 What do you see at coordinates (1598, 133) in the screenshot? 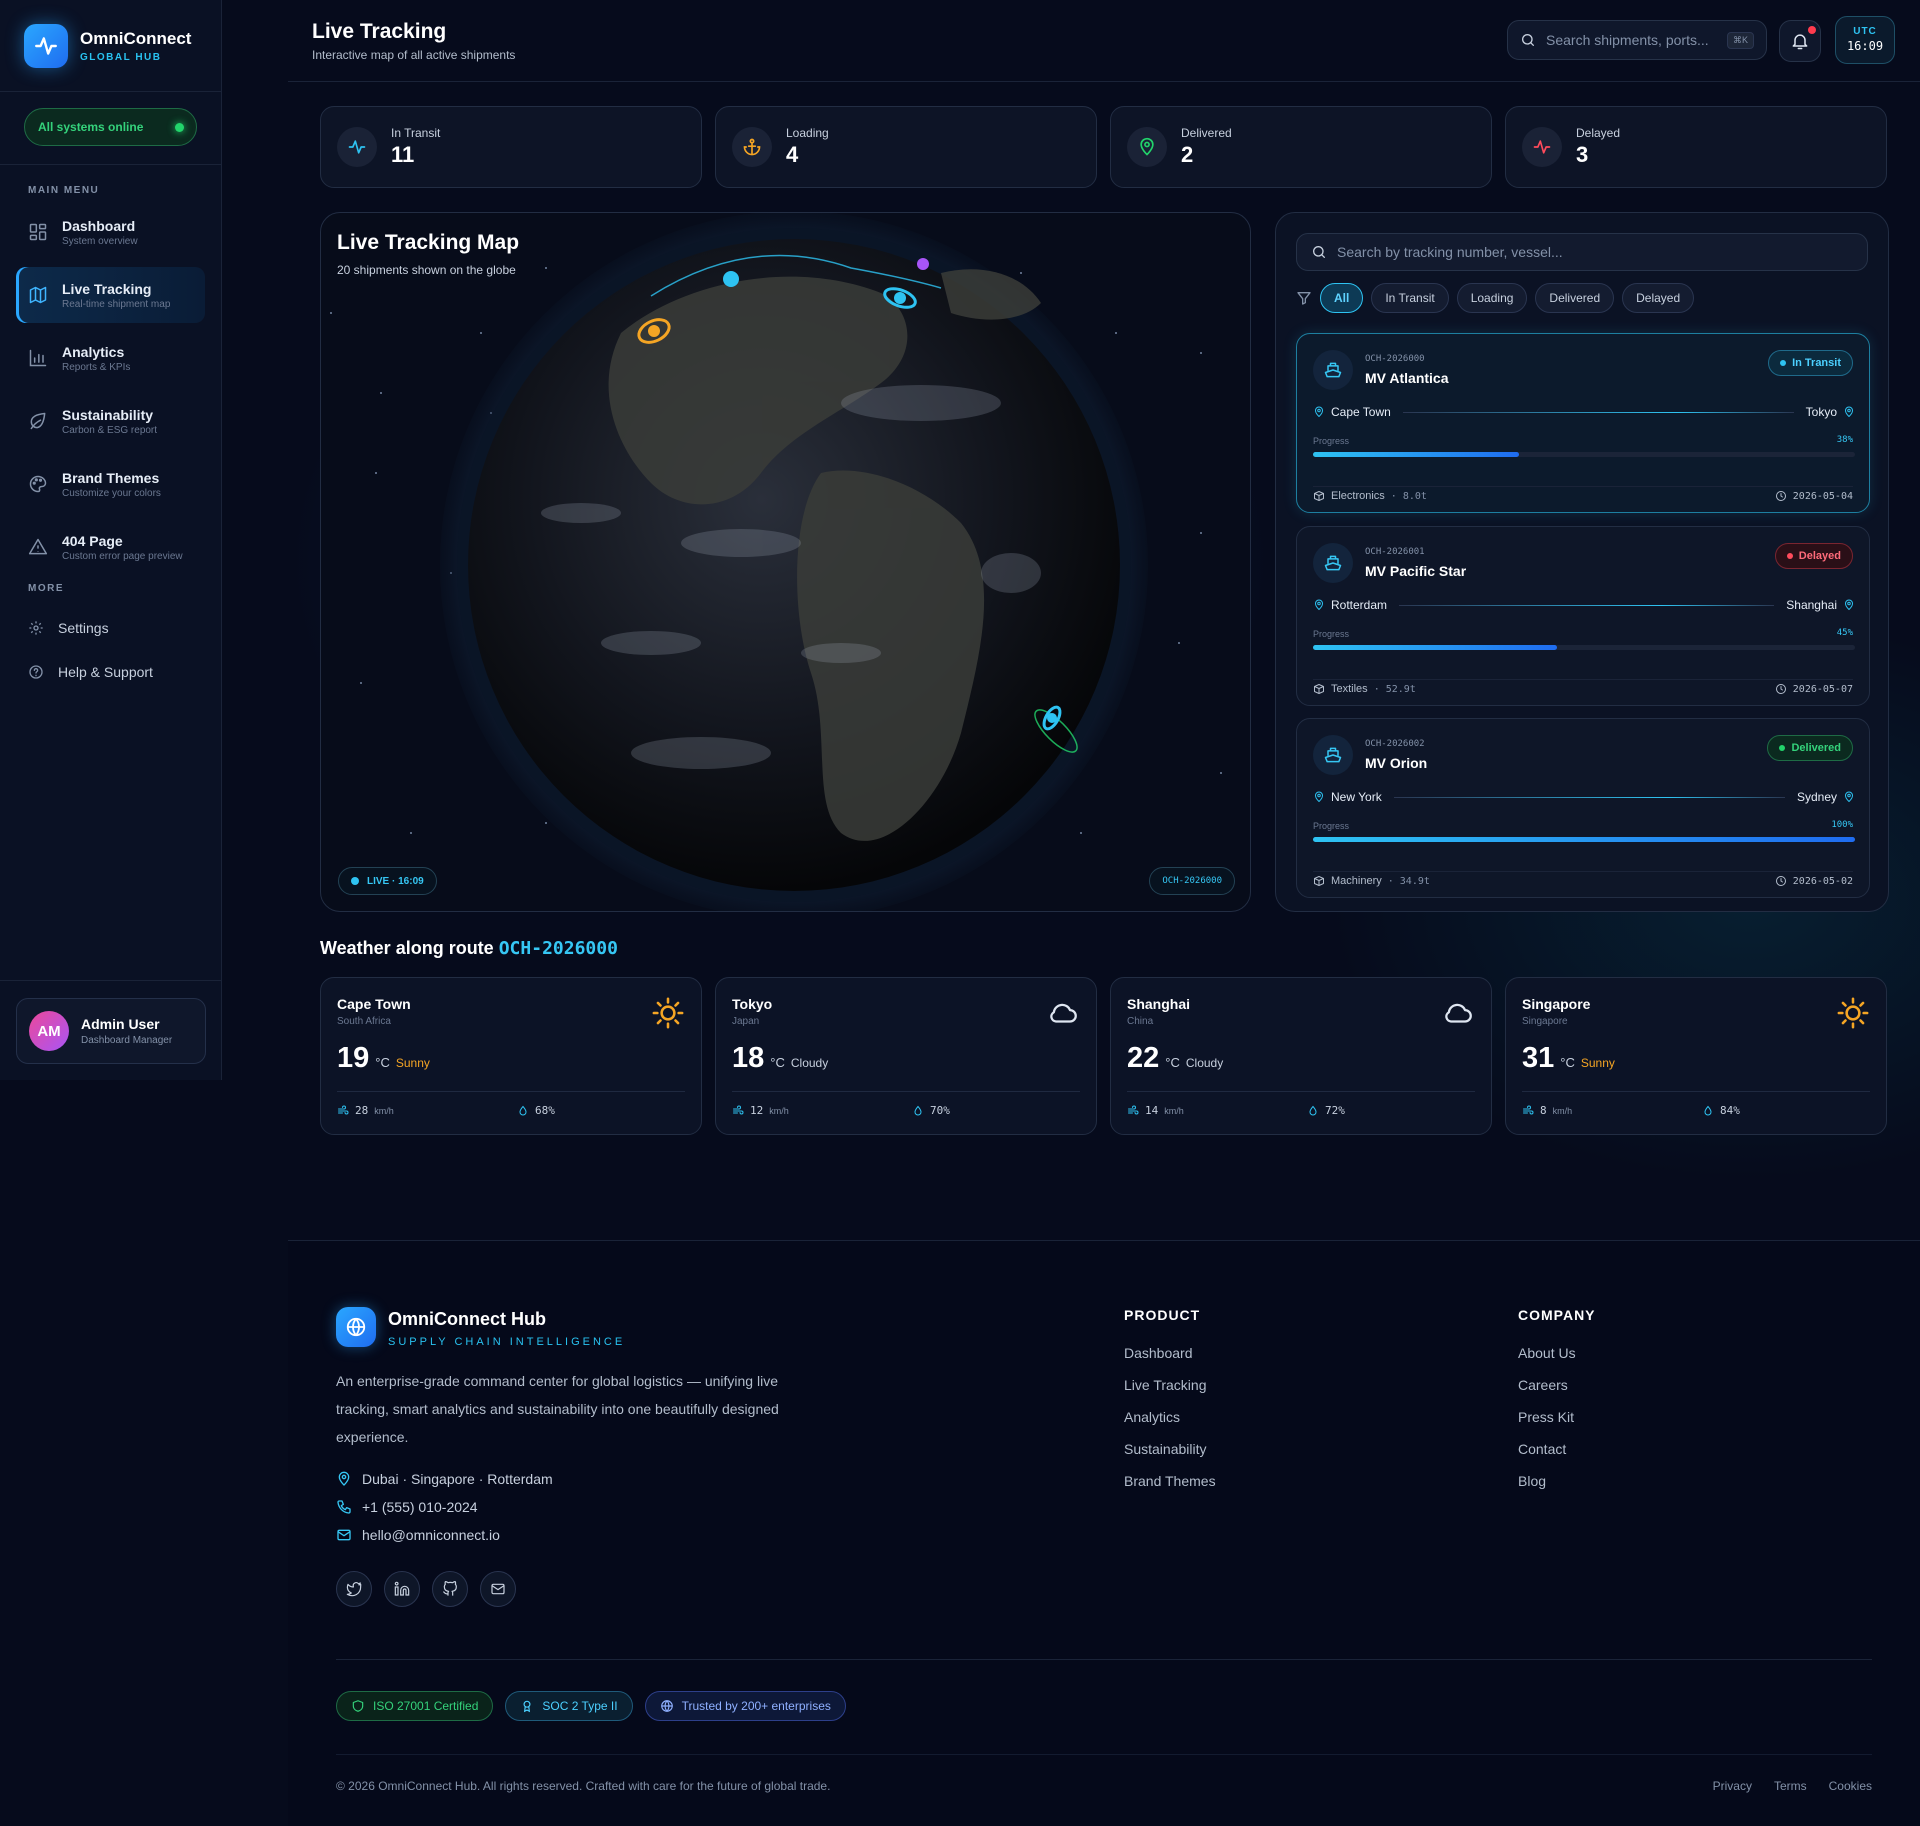
I see `stat-label: Delayed` at bounding box center [1598, 133].